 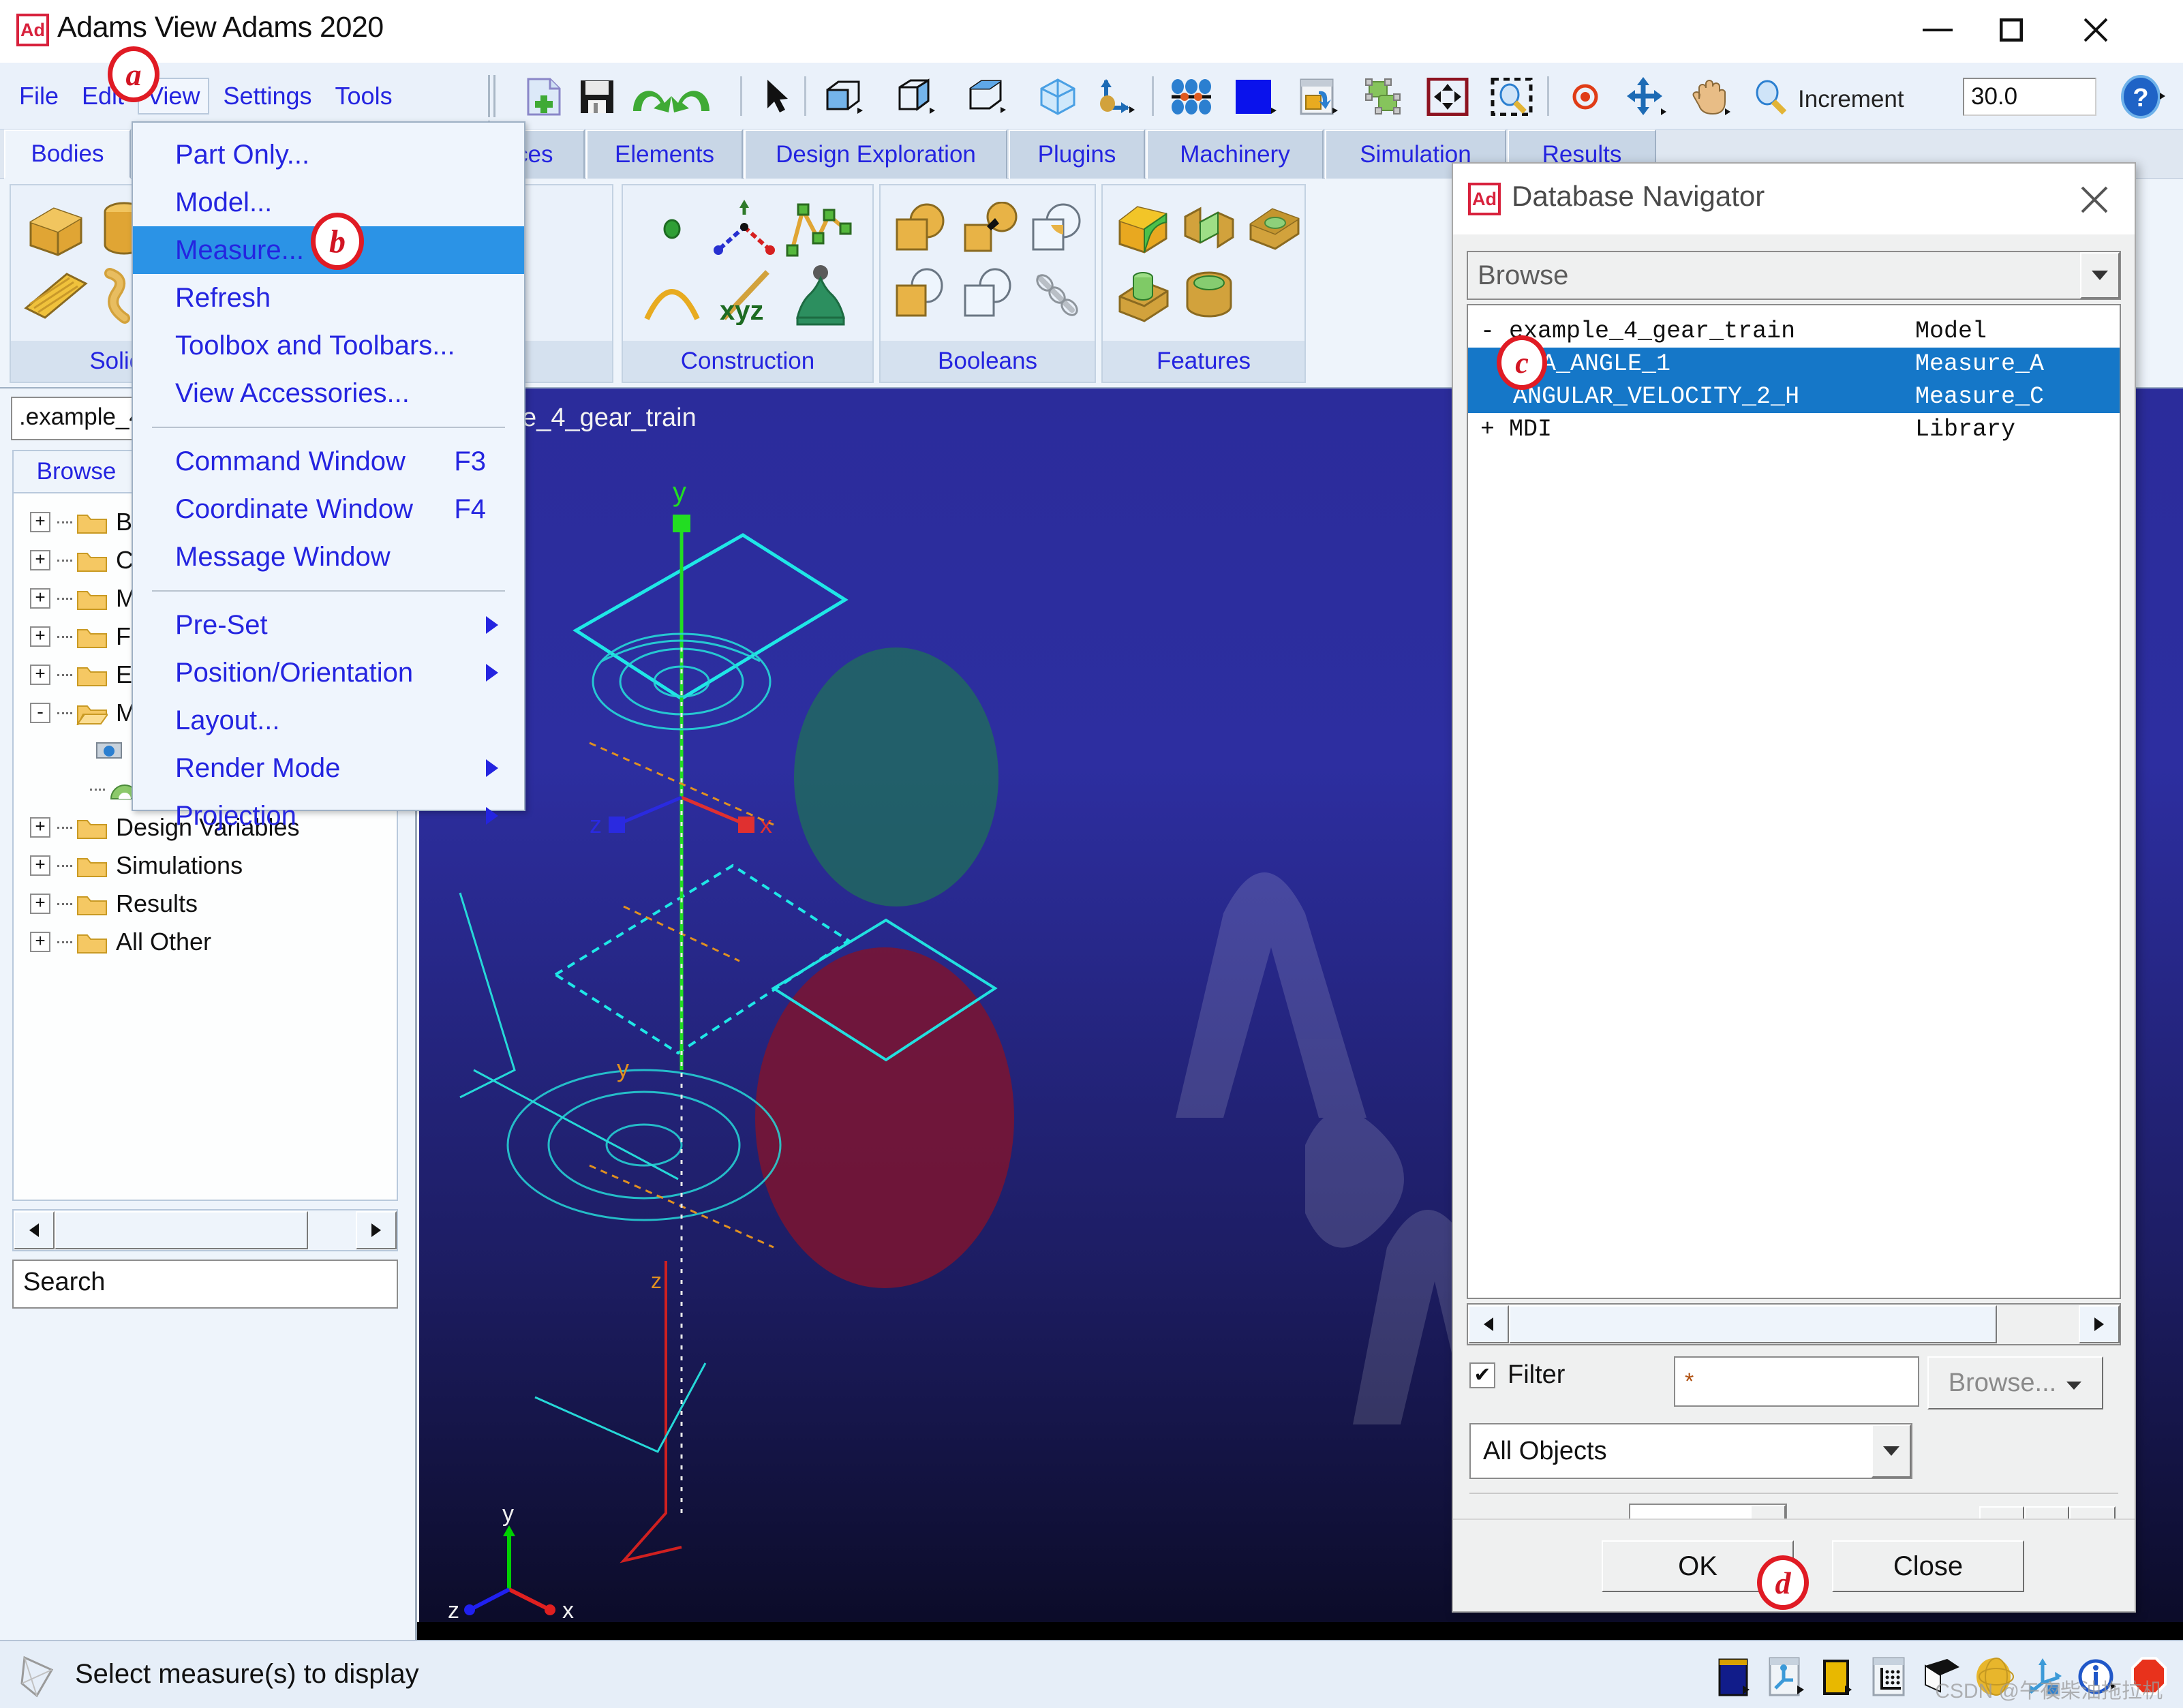 I want to click on tab-elements: Elements, so click(x=664, y=154).